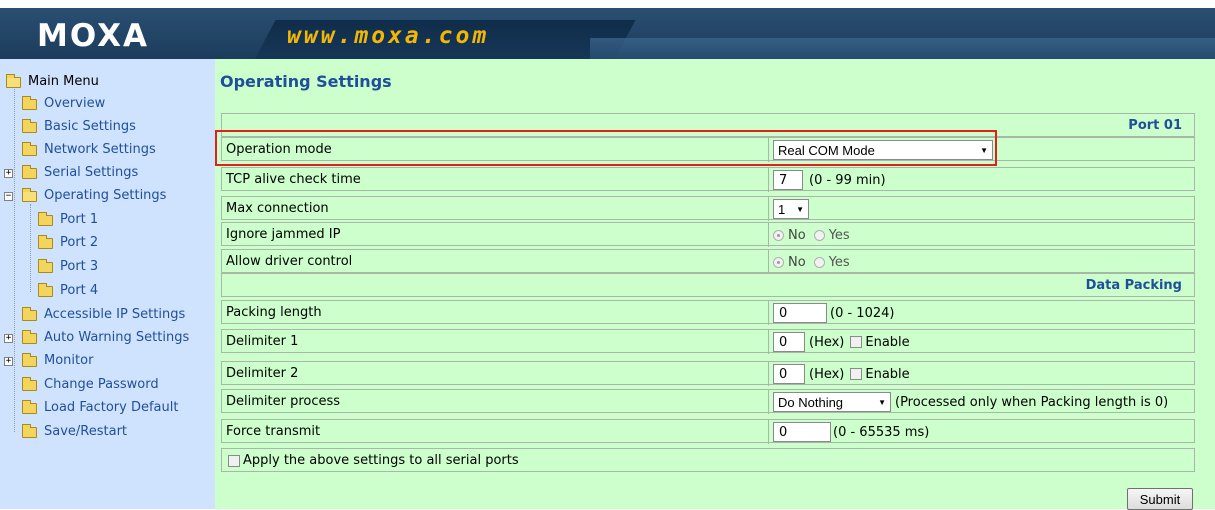  I want to click on sidebar-item-operating-settings: Operating Settings, so click(94, 196).